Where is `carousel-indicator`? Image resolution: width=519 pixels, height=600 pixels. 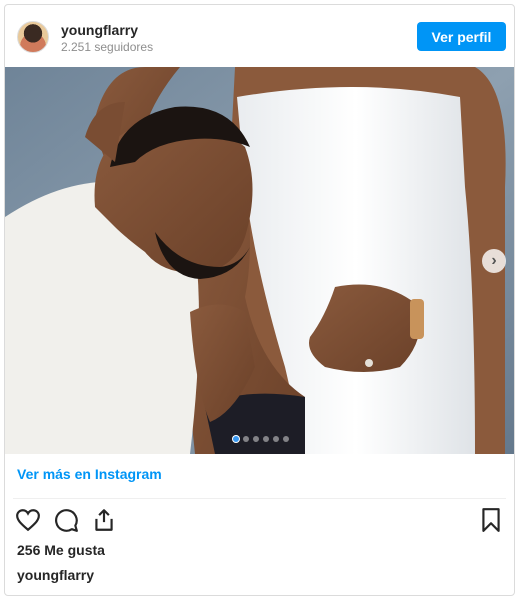 carousel-indicator is located at coordinates (259, 439).